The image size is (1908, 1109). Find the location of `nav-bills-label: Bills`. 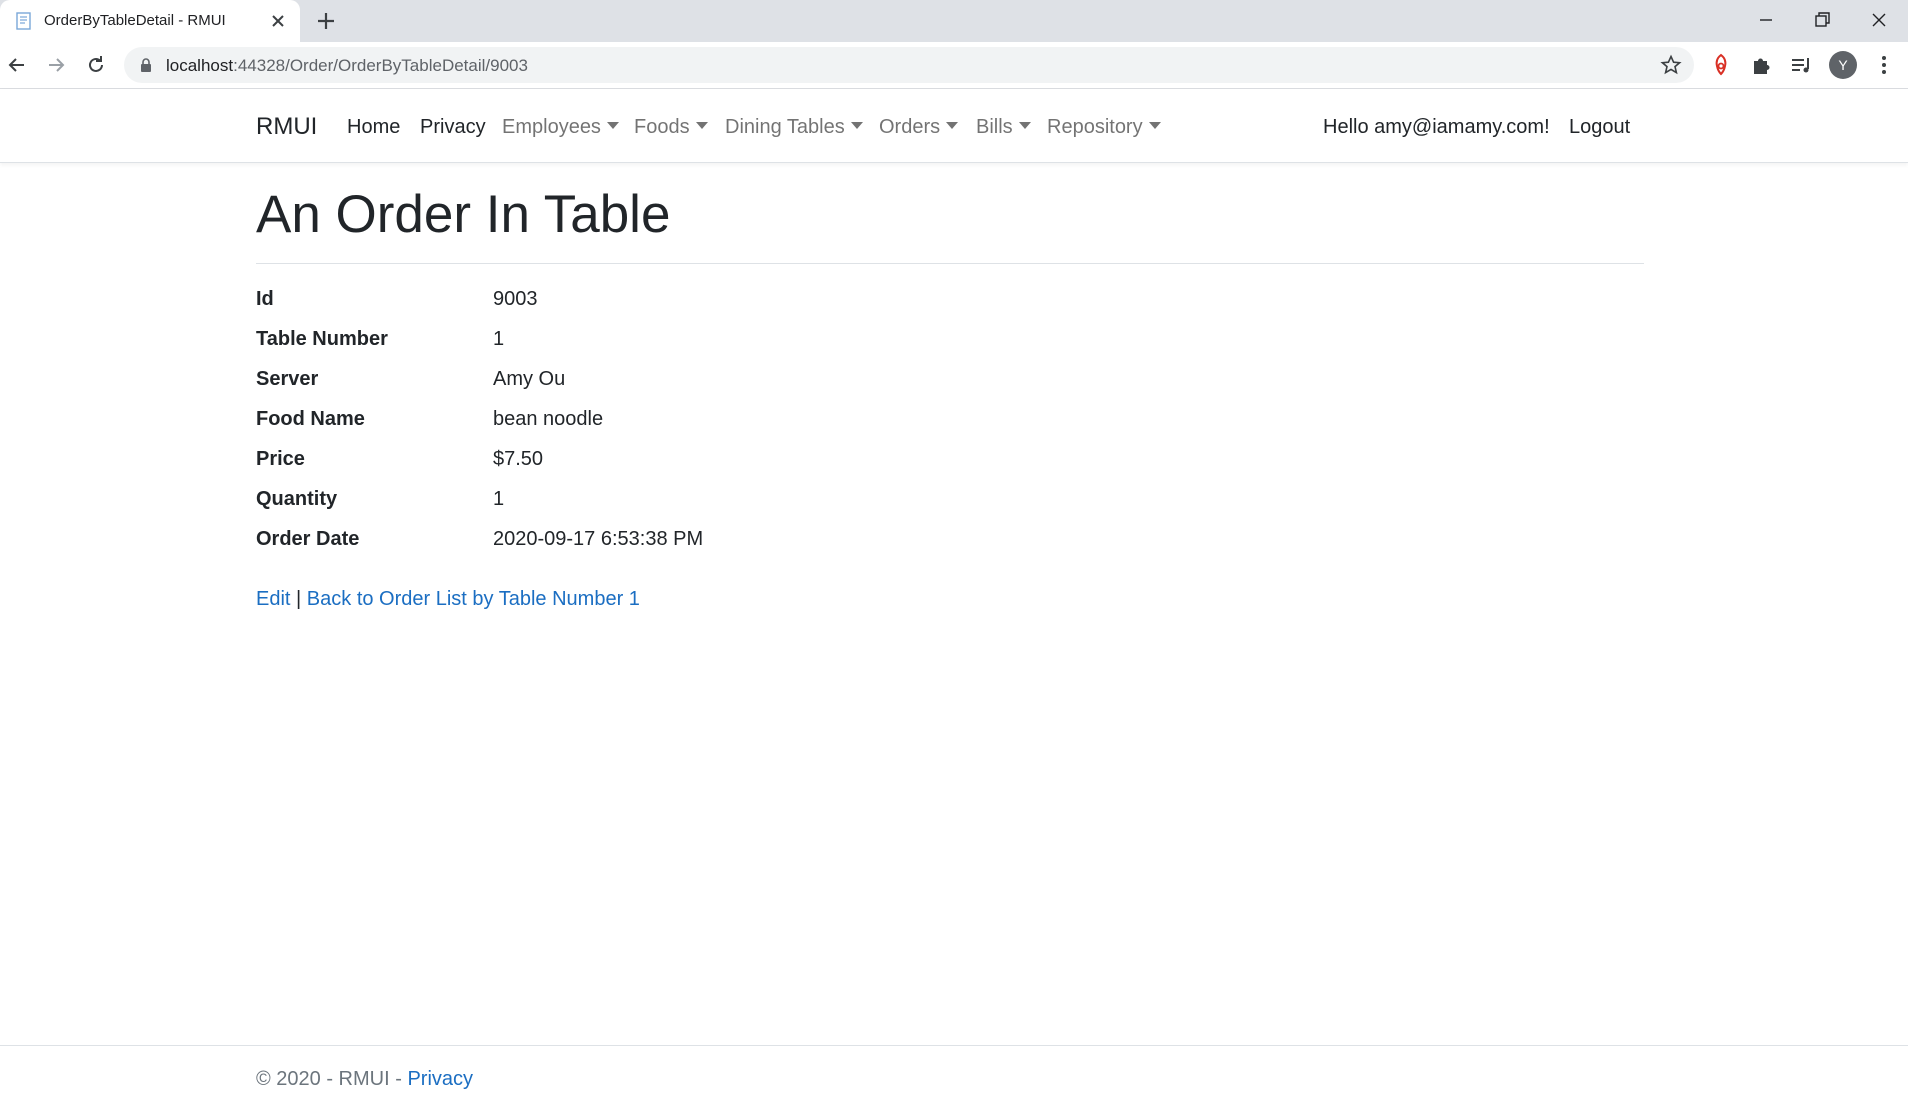

nav-bills-label: Bills is located at coordinates (994, 127).